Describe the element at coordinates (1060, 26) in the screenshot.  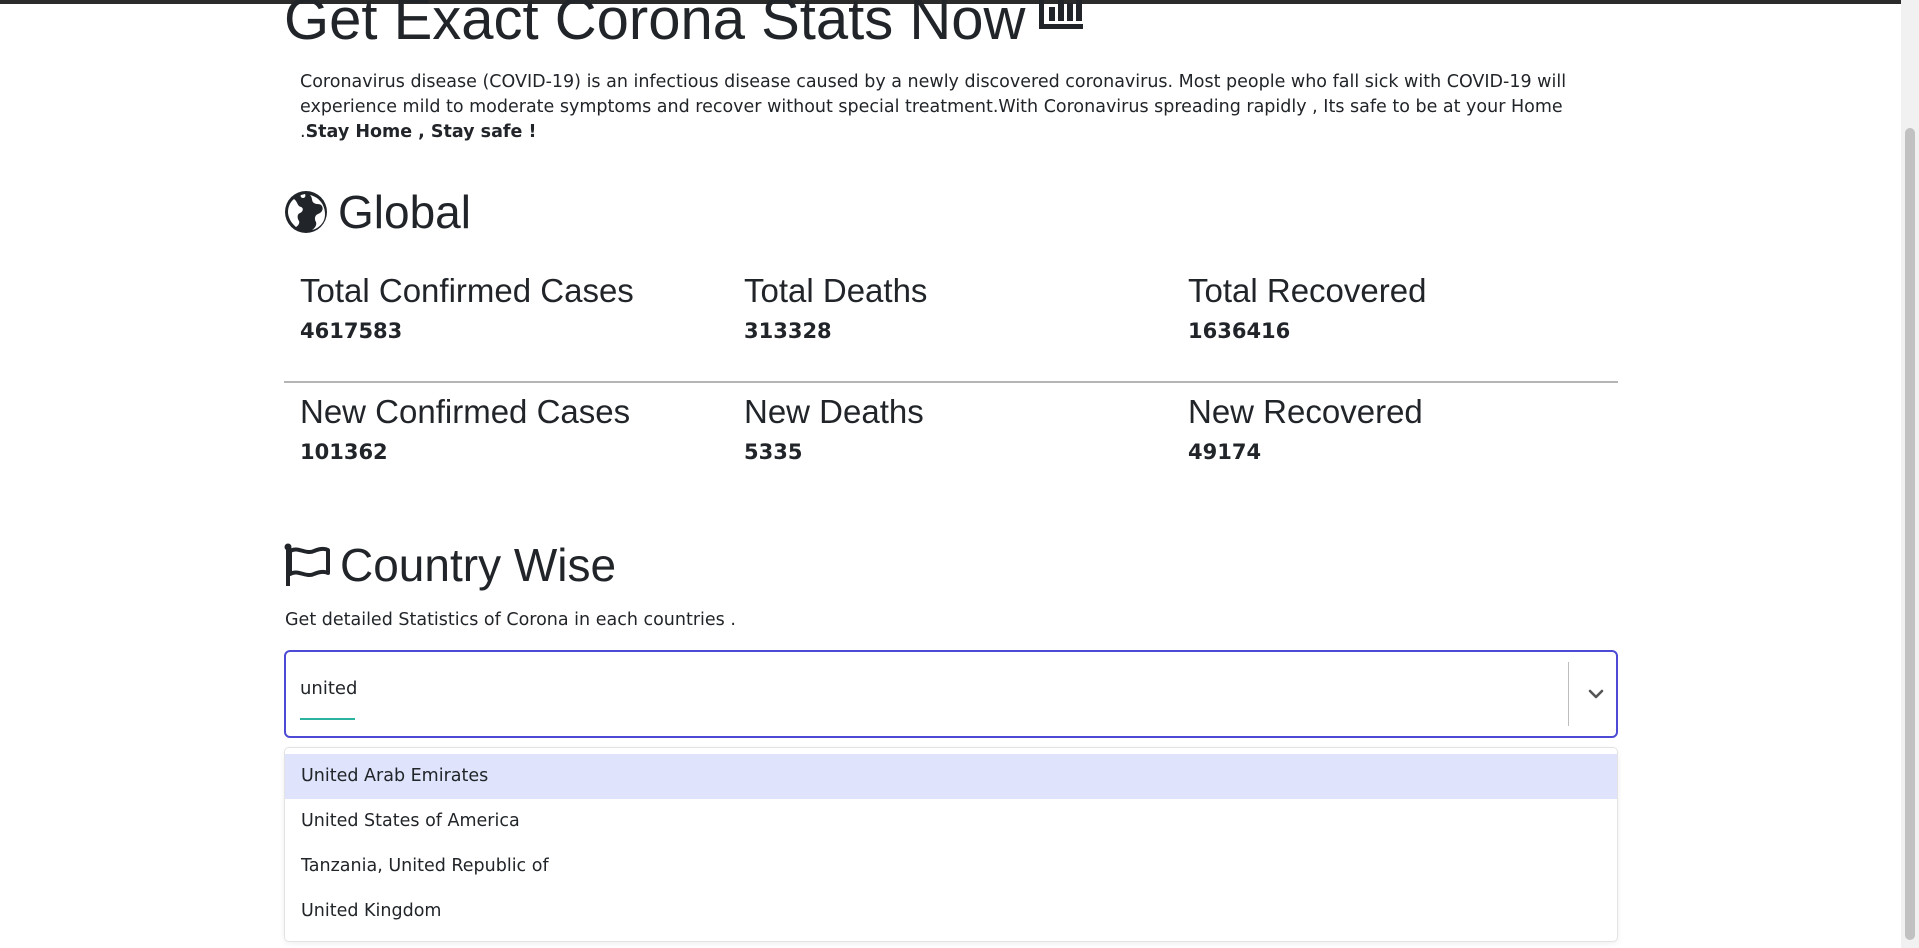
I see `bar-chart-icon` at that location.